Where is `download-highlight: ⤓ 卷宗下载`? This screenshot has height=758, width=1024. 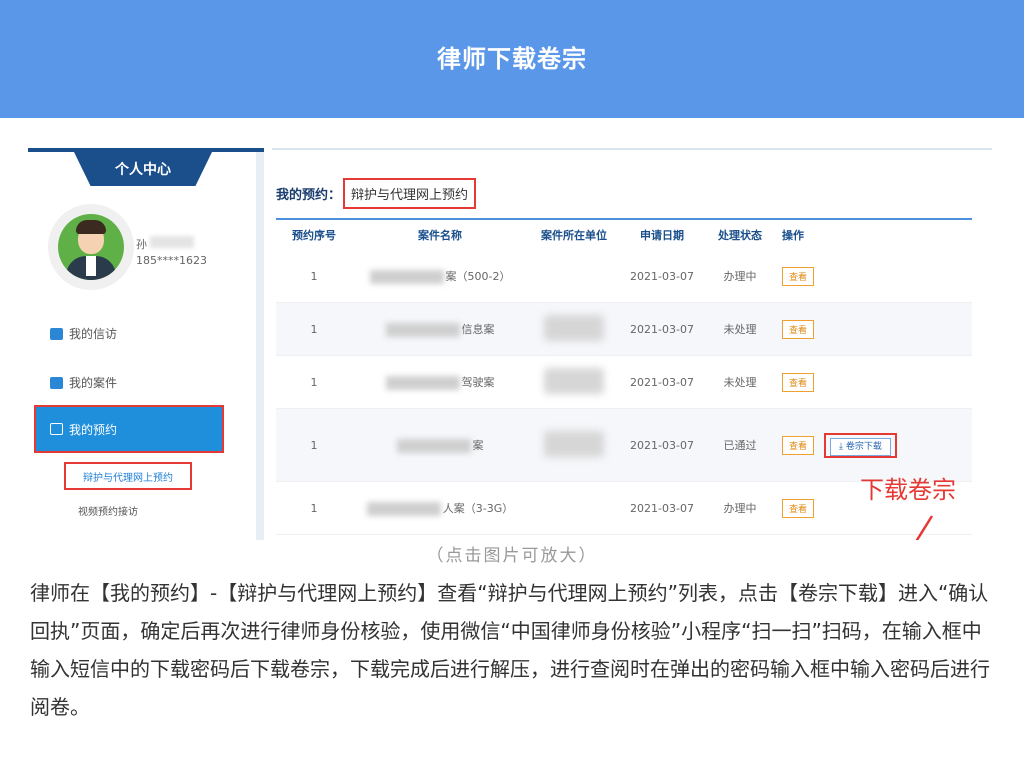 download-highlight: ⤓ 卷宗下载 is located at coordinates (860, 445).